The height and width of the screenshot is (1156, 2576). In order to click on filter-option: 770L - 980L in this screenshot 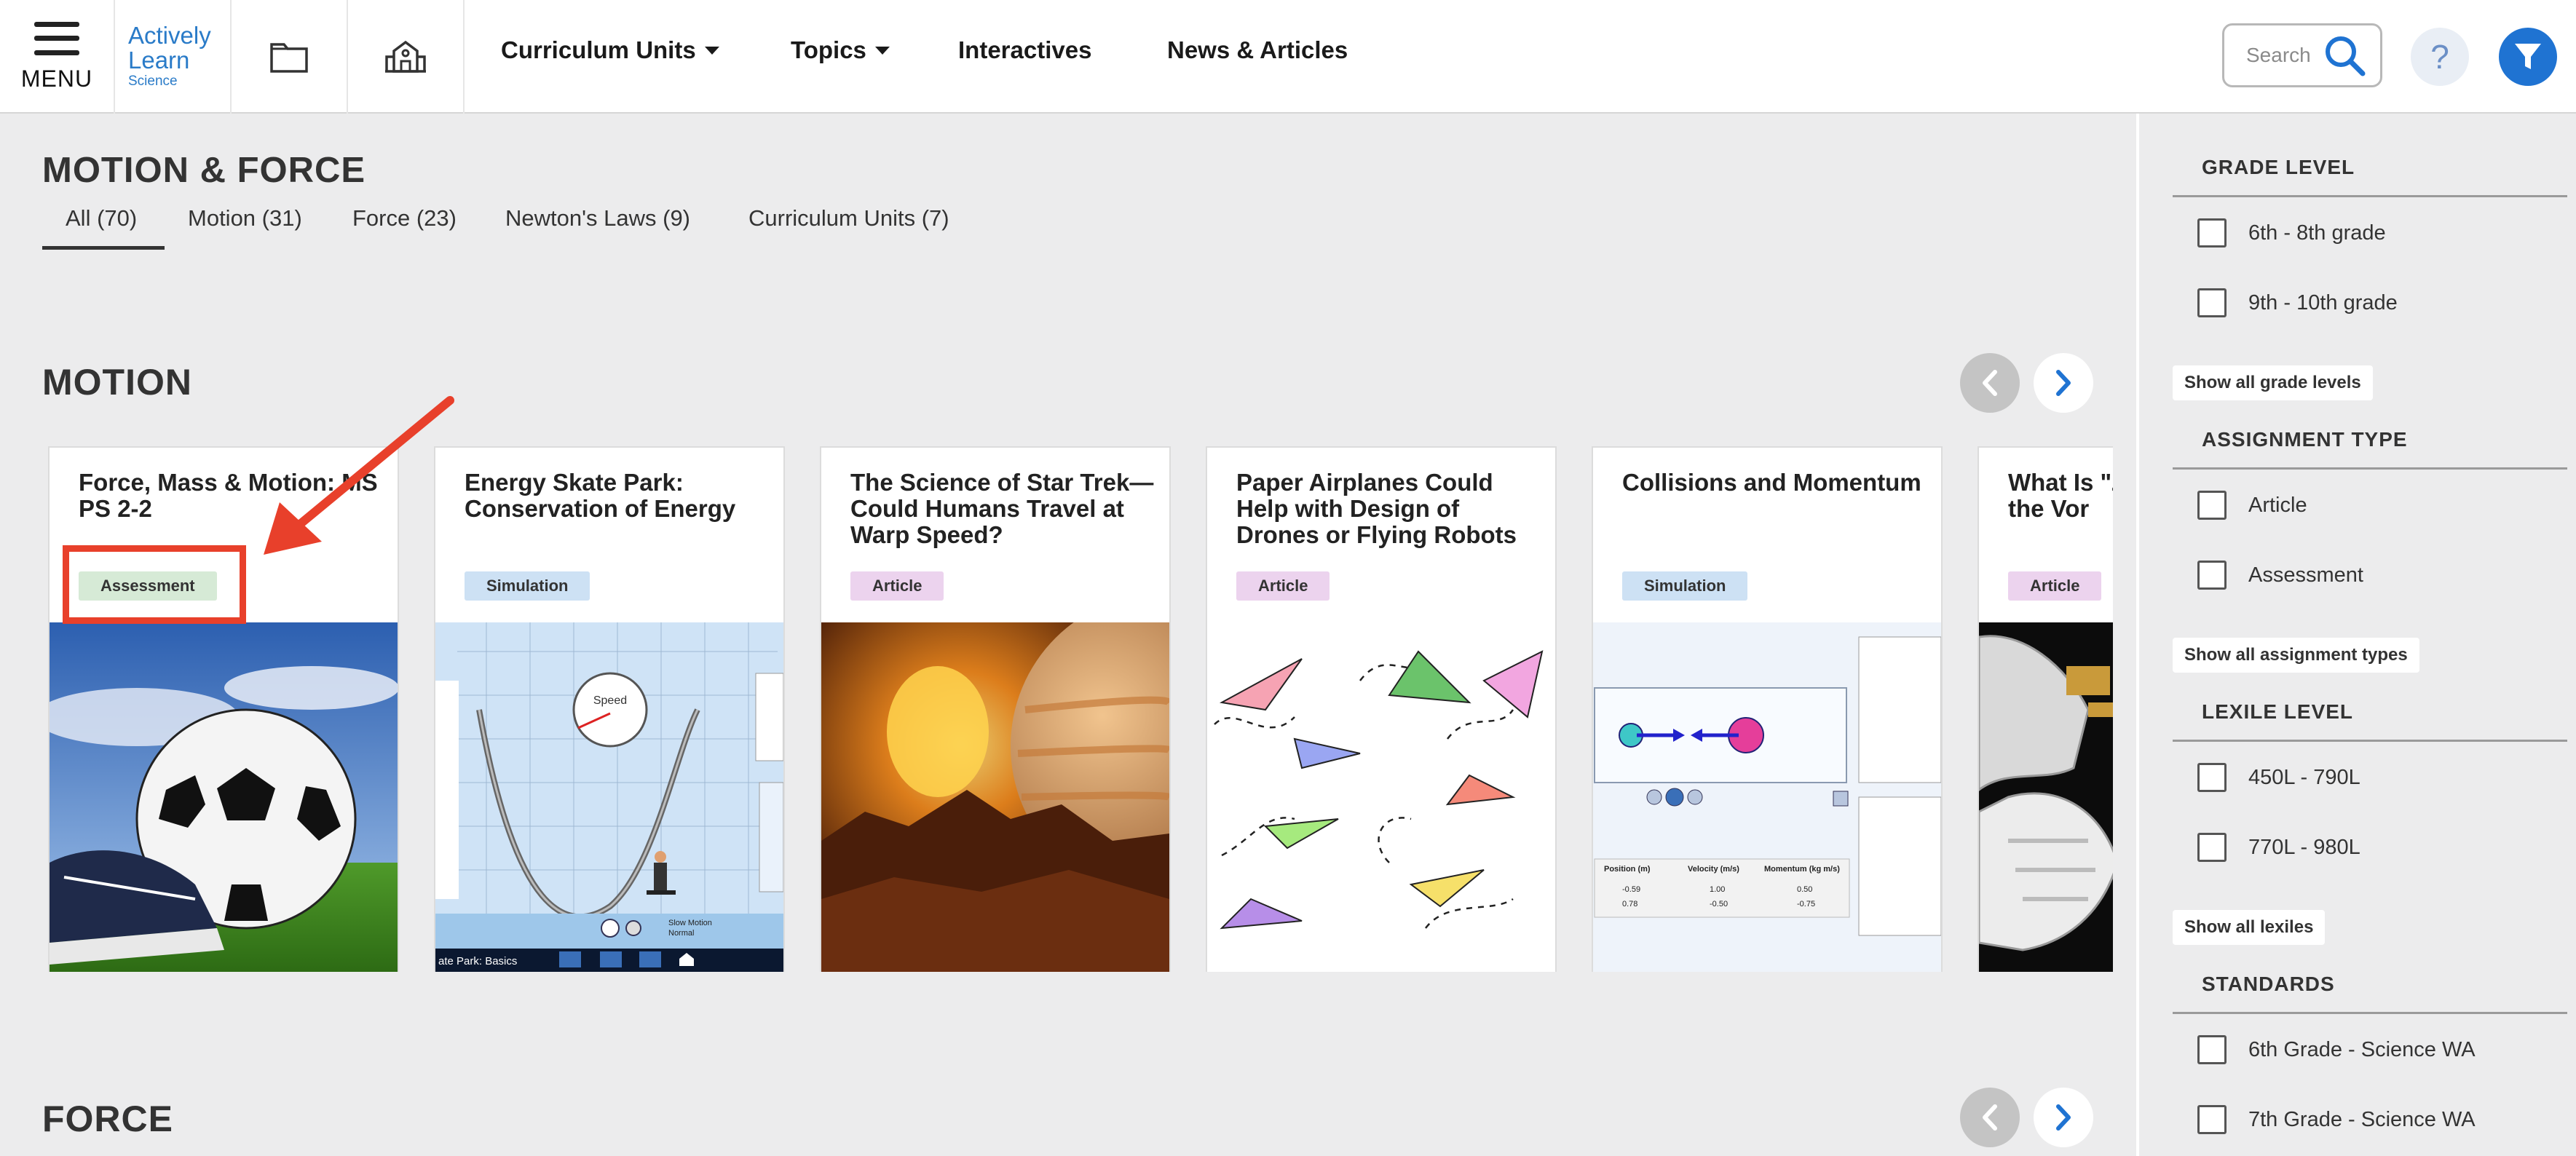, I will do `click(2278, 847)`.